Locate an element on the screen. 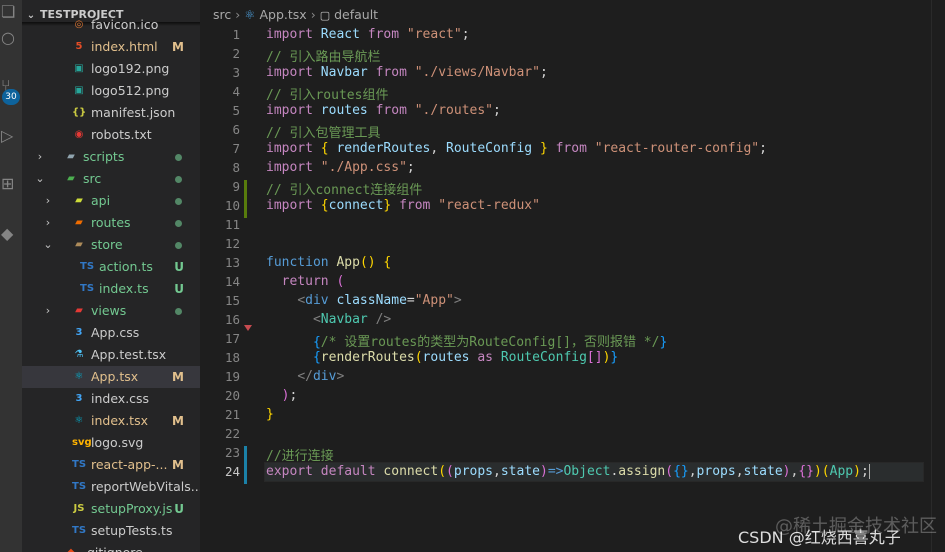 This screenshot has width=945, height=552. editor-scrollbar is located at coordinates (938, 276).